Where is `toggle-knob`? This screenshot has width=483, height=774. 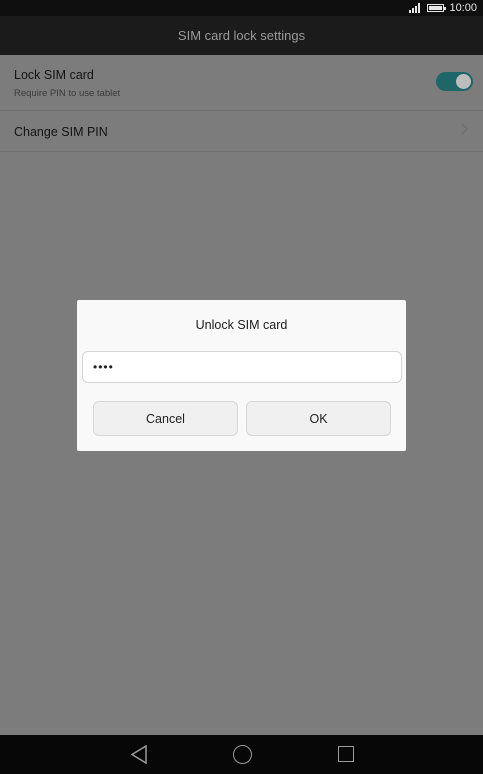 toggle-knob is located at coordinates (463, 81).